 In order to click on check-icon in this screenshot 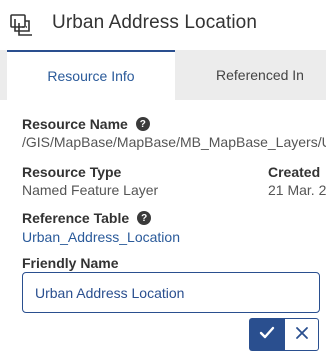, I will do `click(267, 334)`.